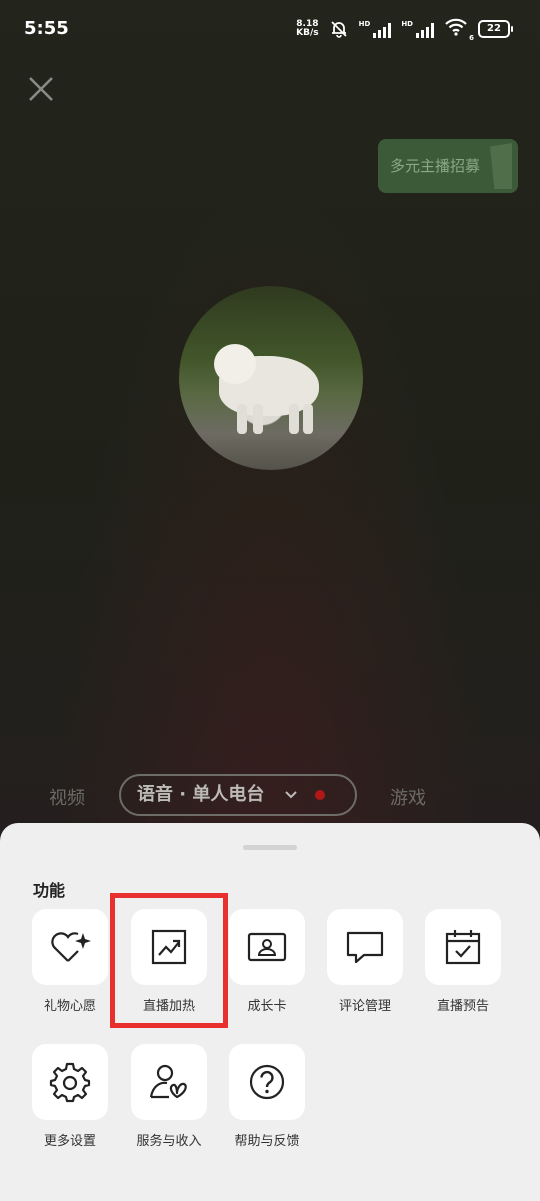 Image resolution: width=540 pixels, height=1201 pixels. I want to click on gear-icon, so click(70, 1082).